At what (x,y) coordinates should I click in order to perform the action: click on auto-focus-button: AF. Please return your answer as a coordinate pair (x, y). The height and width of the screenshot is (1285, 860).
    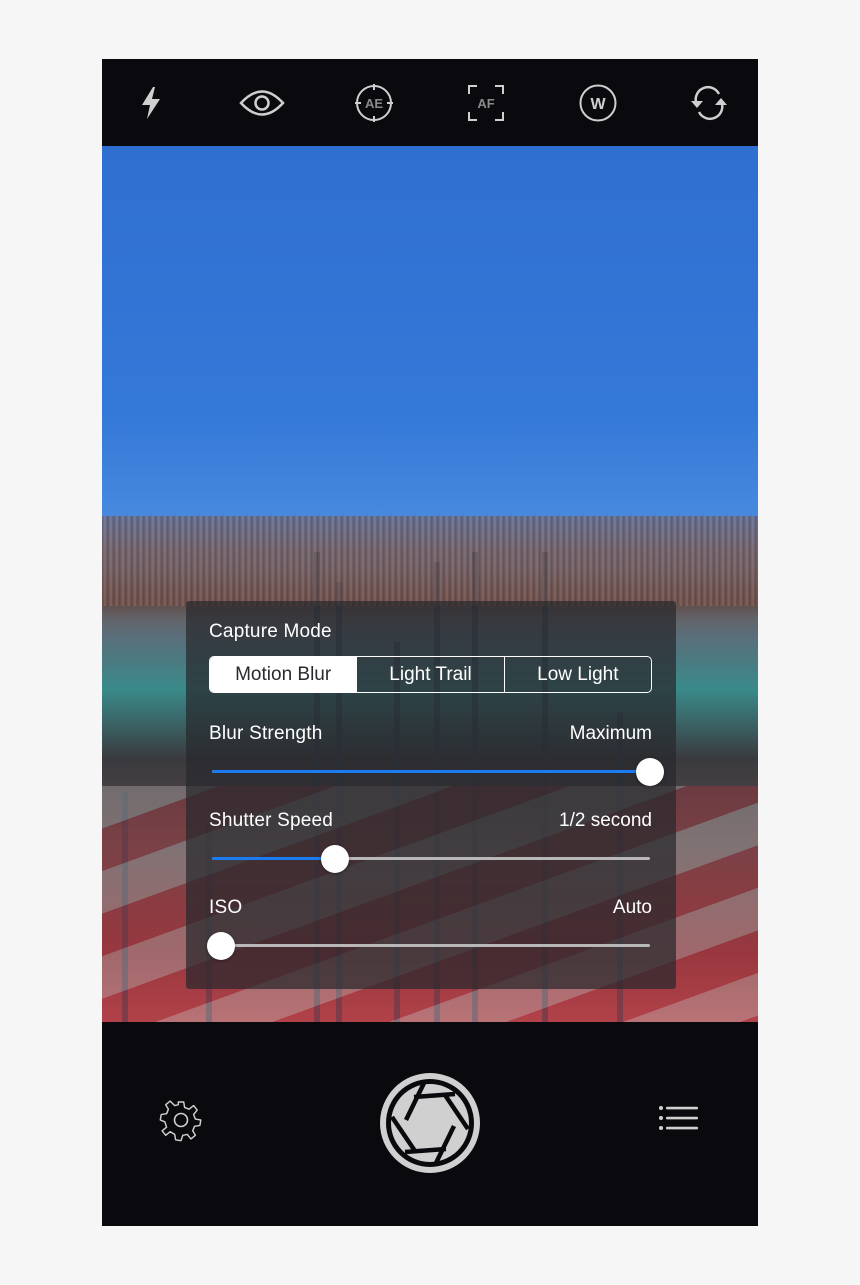
    Looking at the image, I should click on (486, 103).